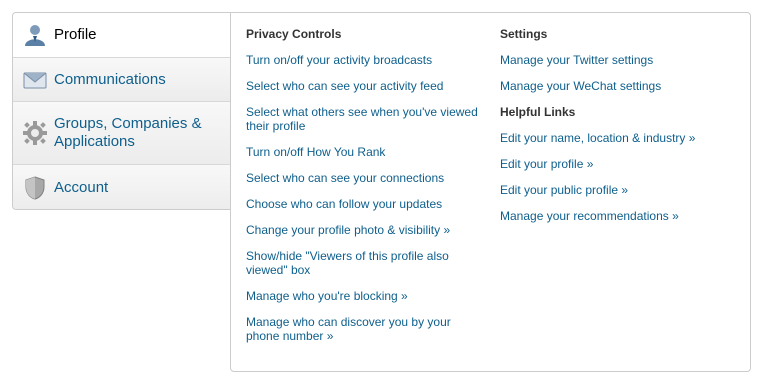  I want to click on tab-account: Account, so click(122, 187).